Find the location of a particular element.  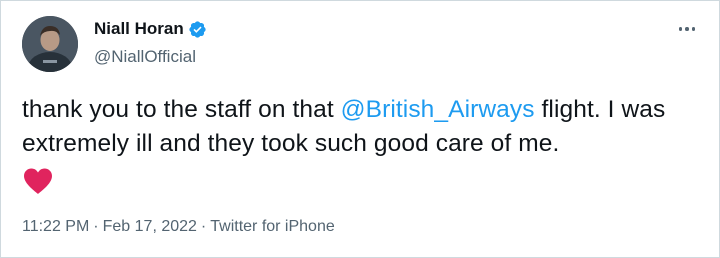

tweet-source: Twitter for iPhone is located at coordinates (272, 226).